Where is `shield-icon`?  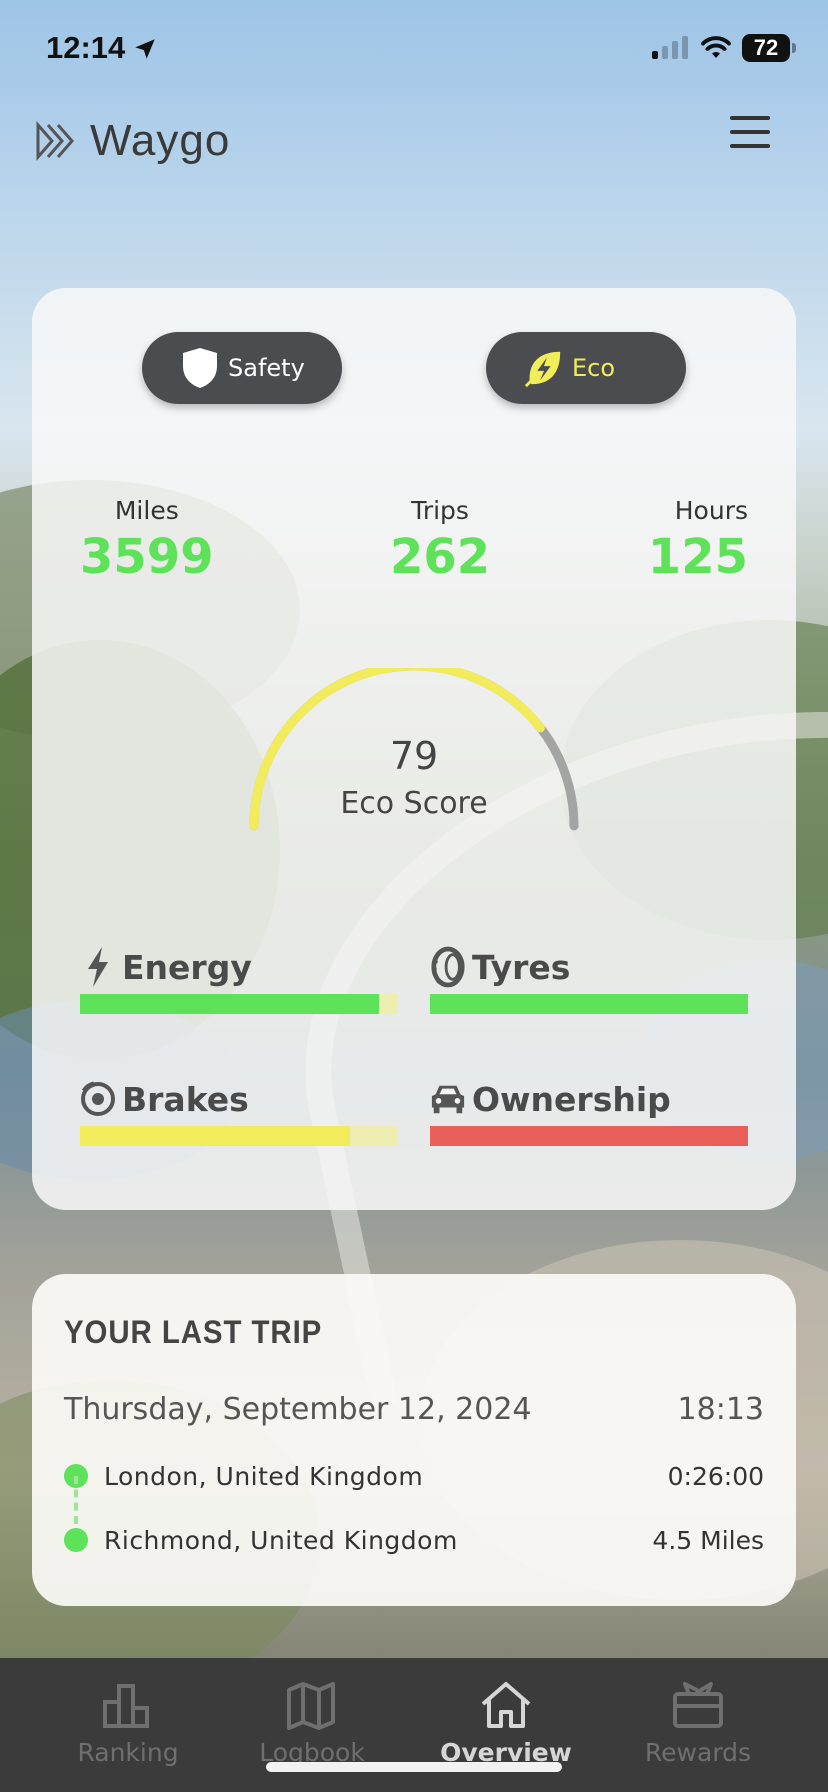 shield-icon is located at coordinates (200, 368).